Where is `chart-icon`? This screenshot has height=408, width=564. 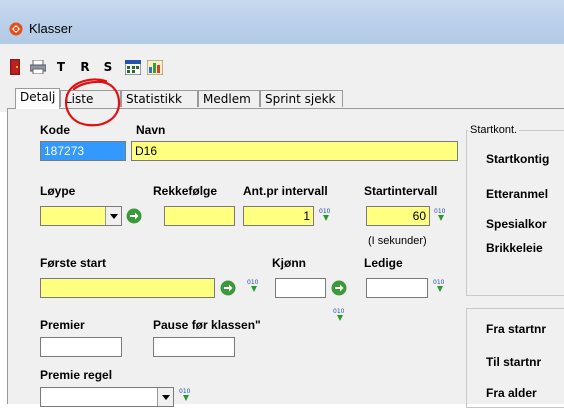
chart-icon is located at coordinates (155, 67).